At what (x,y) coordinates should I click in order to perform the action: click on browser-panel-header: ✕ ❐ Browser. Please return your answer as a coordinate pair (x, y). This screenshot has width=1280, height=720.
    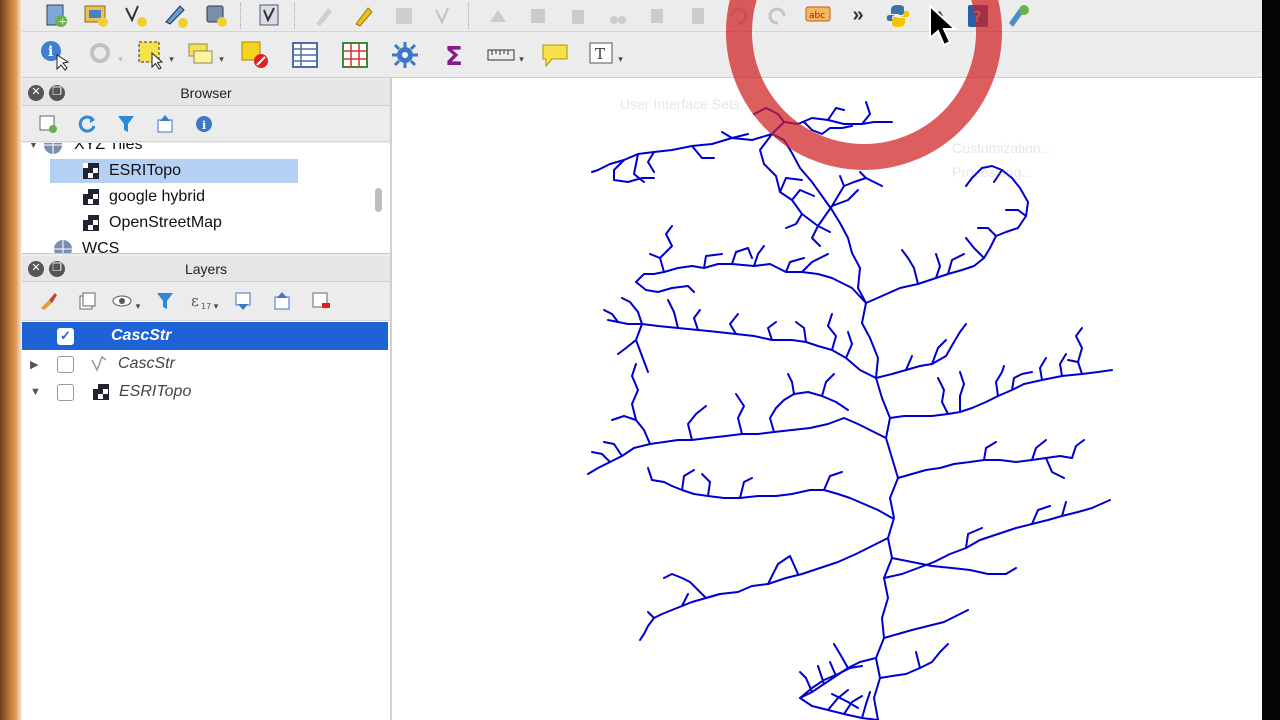
    Looking at the image, I should click on (206, 93).